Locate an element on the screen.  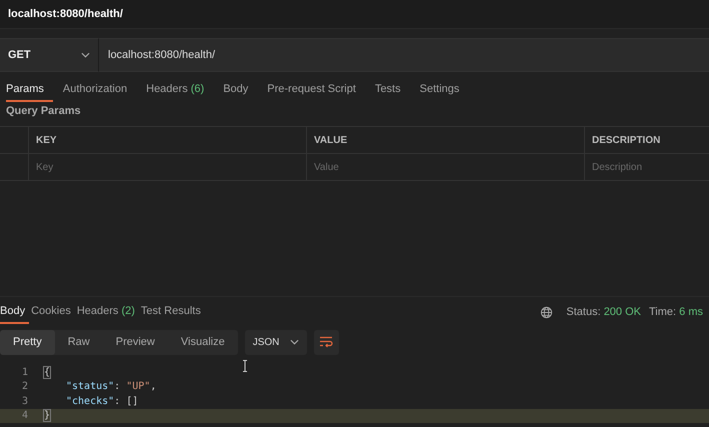
format-dropdown: JSON is located at coordinates (275, 342).